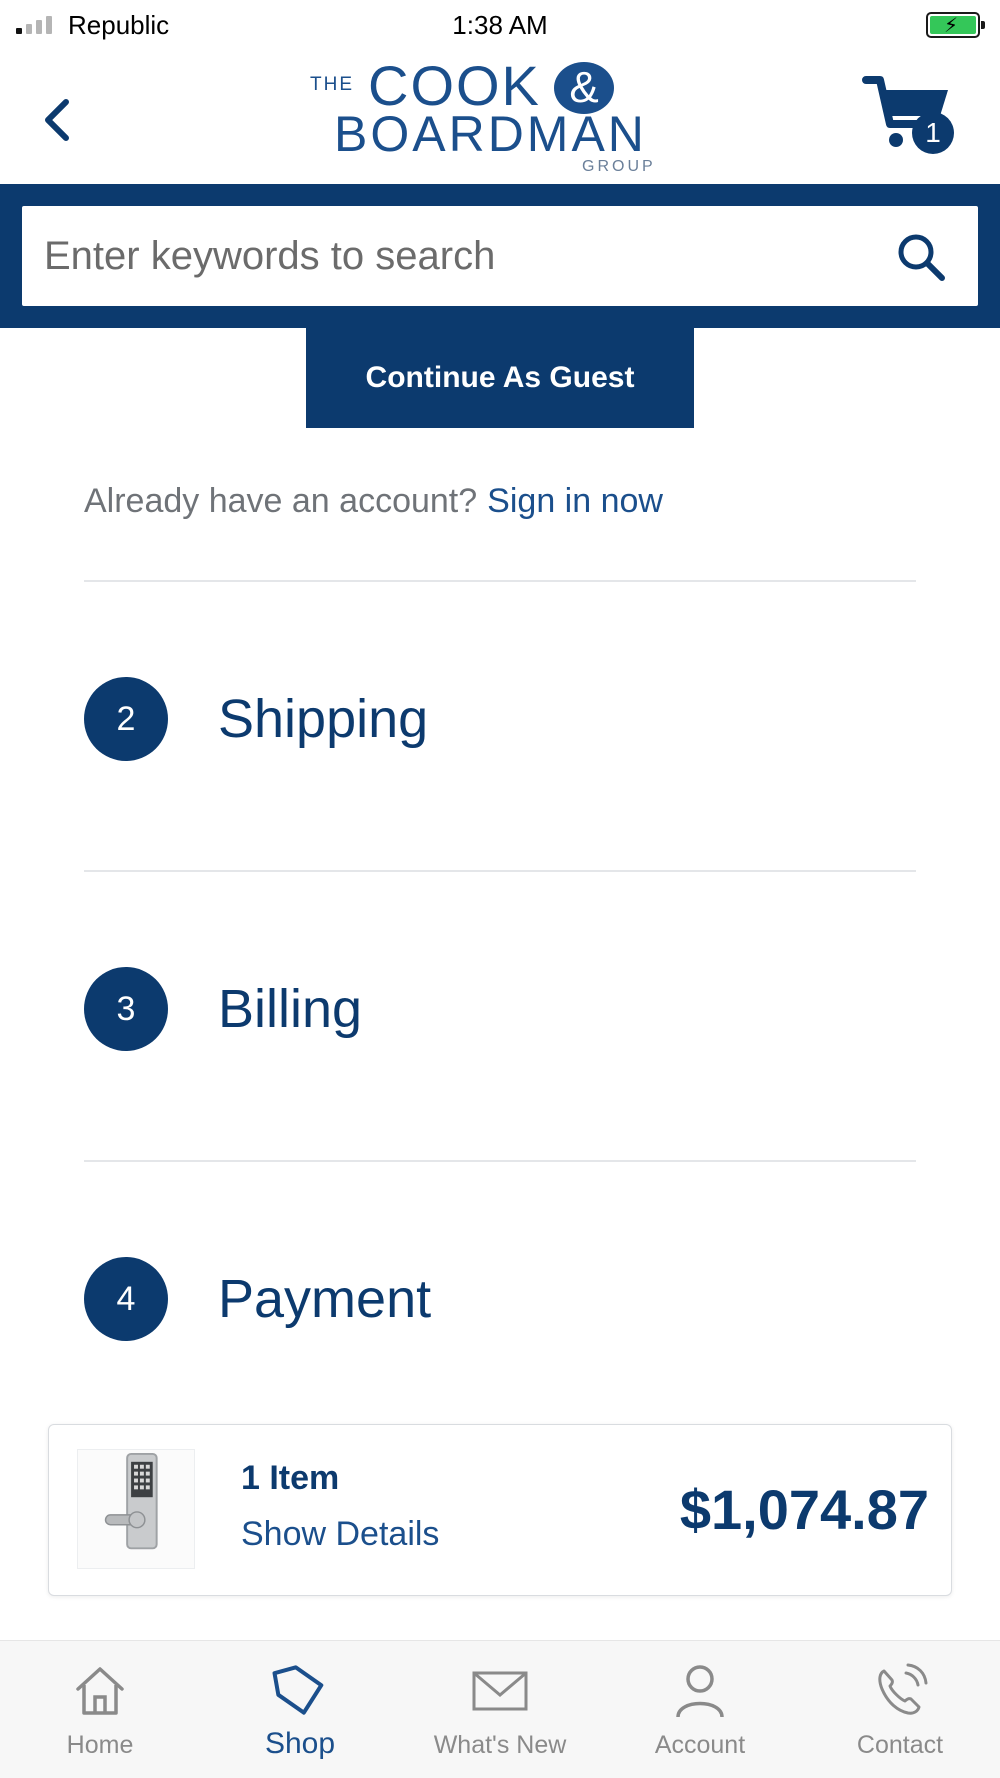 Image resolution: width=1000 pixels, height=1778 pixels. Describe the element at coordinates (500, 1510) in the screenshot. I see `order-summary-card: 1 Item Show Details $1,074.87` at that location.